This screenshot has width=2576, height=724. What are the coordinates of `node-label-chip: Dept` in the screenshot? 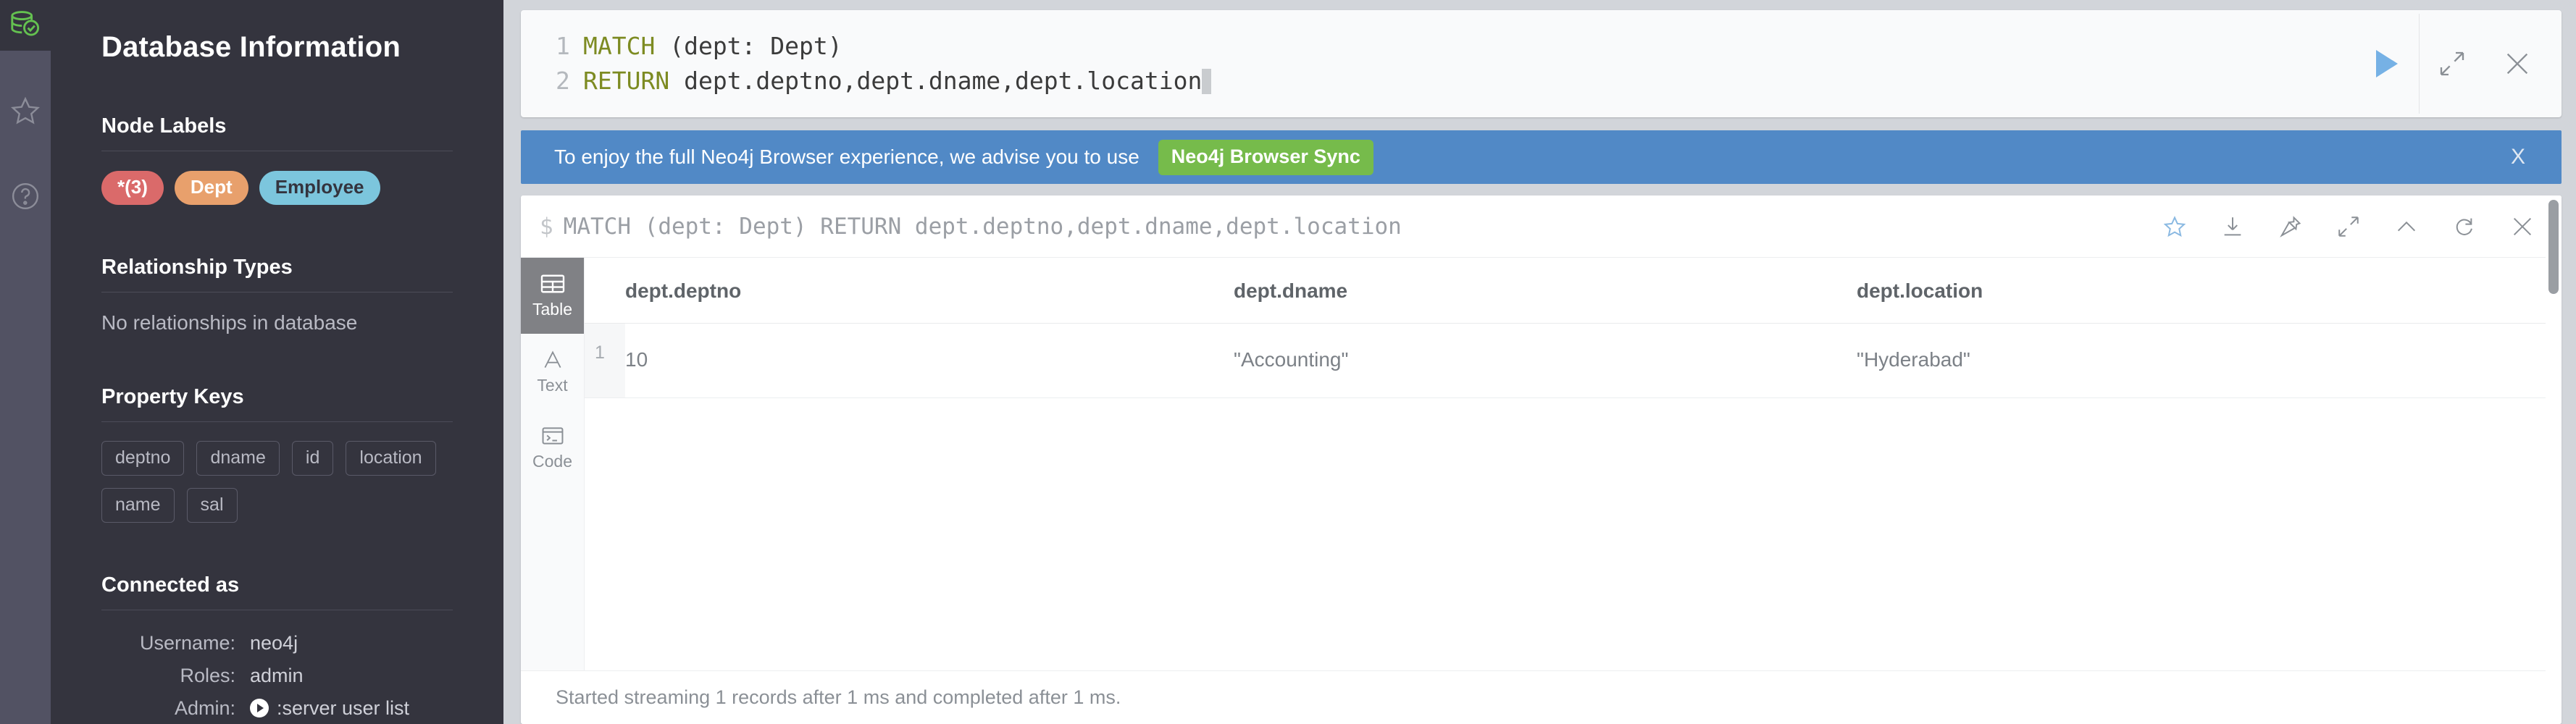 It's located at (211, 188).